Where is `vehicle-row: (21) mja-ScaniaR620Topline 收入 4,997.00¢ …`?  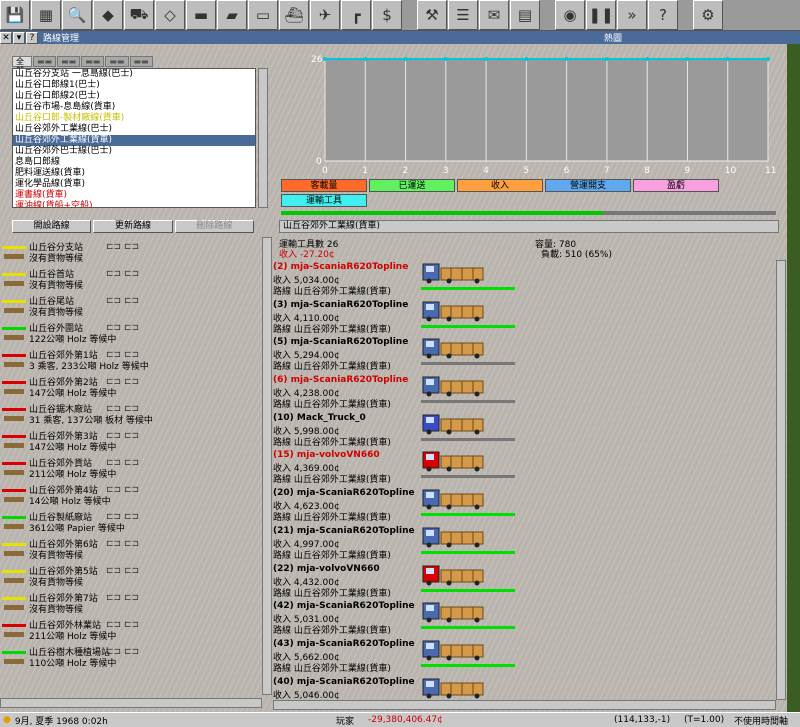
vehicle-row: (21) mja-ScaniaR620Topline 收入 4,997.00¢ … is located at coordinates (527, 543).